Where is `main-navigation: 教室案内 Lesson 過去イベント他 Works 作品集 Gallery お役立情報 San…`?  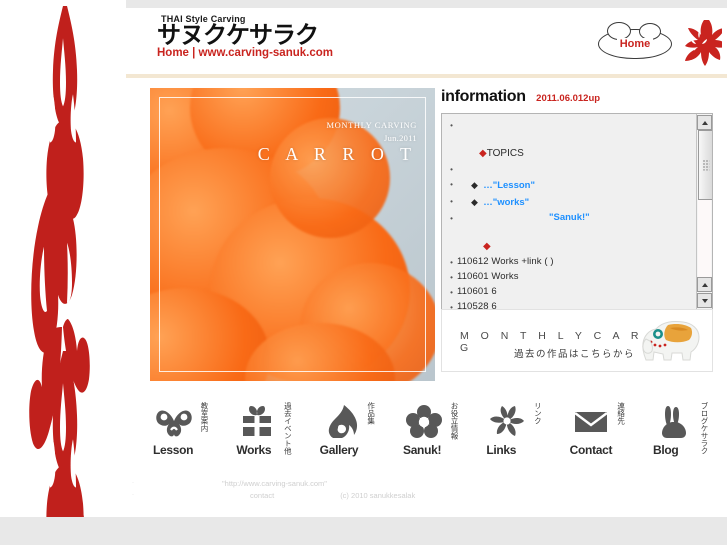 main-navigation: 教室案内 Lesson 過去イベント他 Works 作品集 Gallery お役立情報 San… is located at coordinates (430, 431).